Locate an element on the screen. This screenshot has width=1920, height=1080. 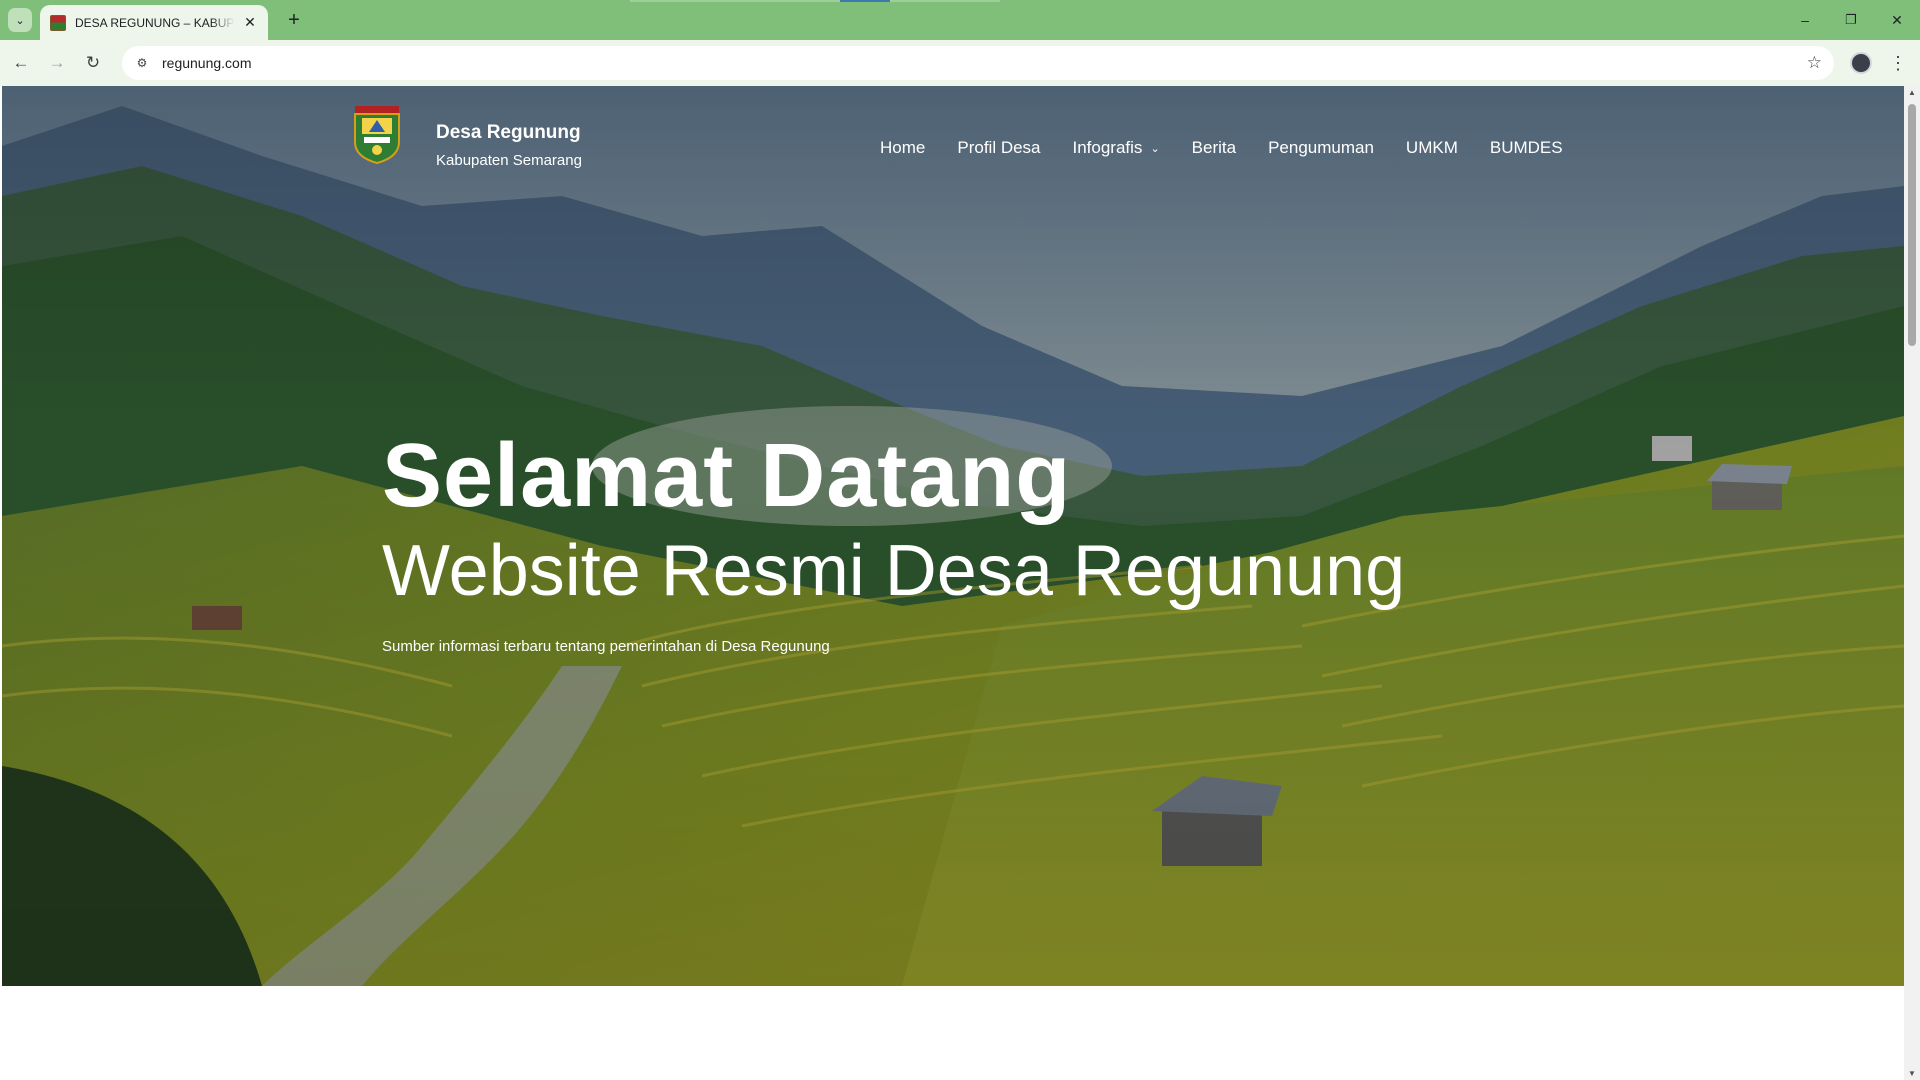
tab-strip-highlight is located at coordinates (815, 1).